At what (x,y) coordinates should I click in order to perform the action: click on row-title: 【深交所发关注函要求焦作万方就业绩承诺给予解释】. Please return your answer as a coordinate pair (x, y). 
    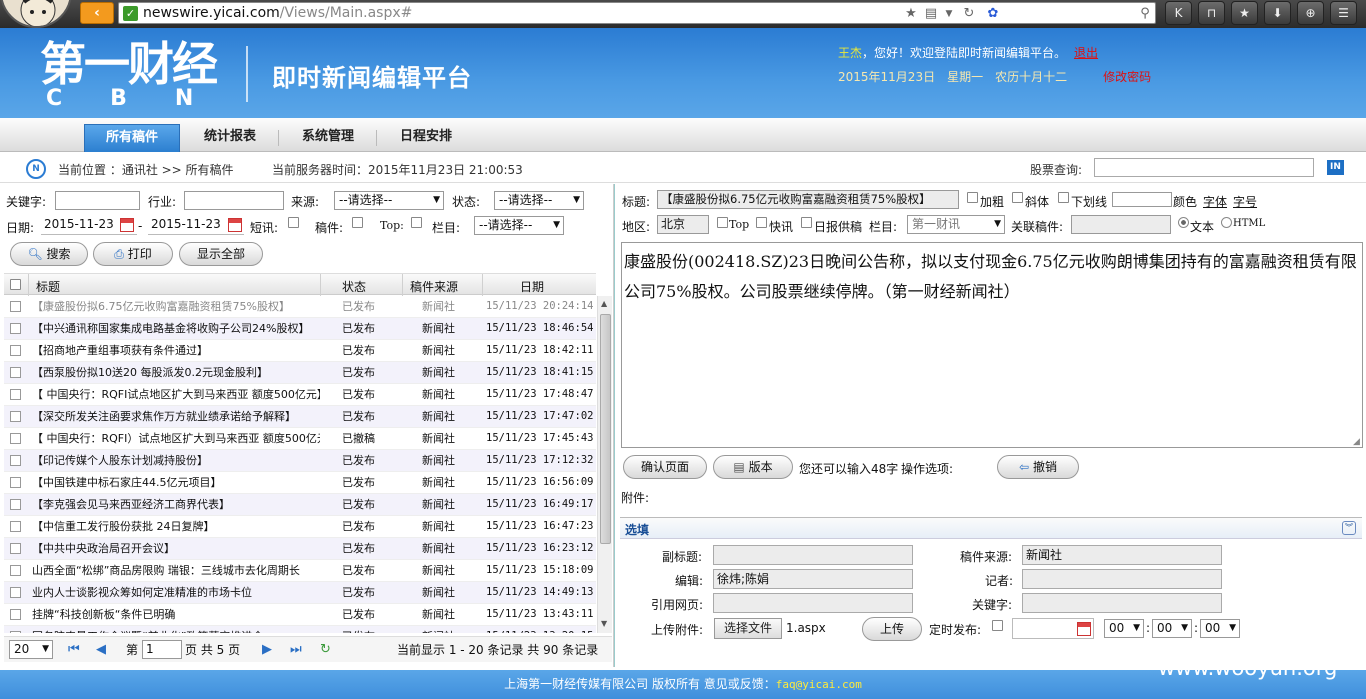
    Looking at the image, I should click on (176, 416).